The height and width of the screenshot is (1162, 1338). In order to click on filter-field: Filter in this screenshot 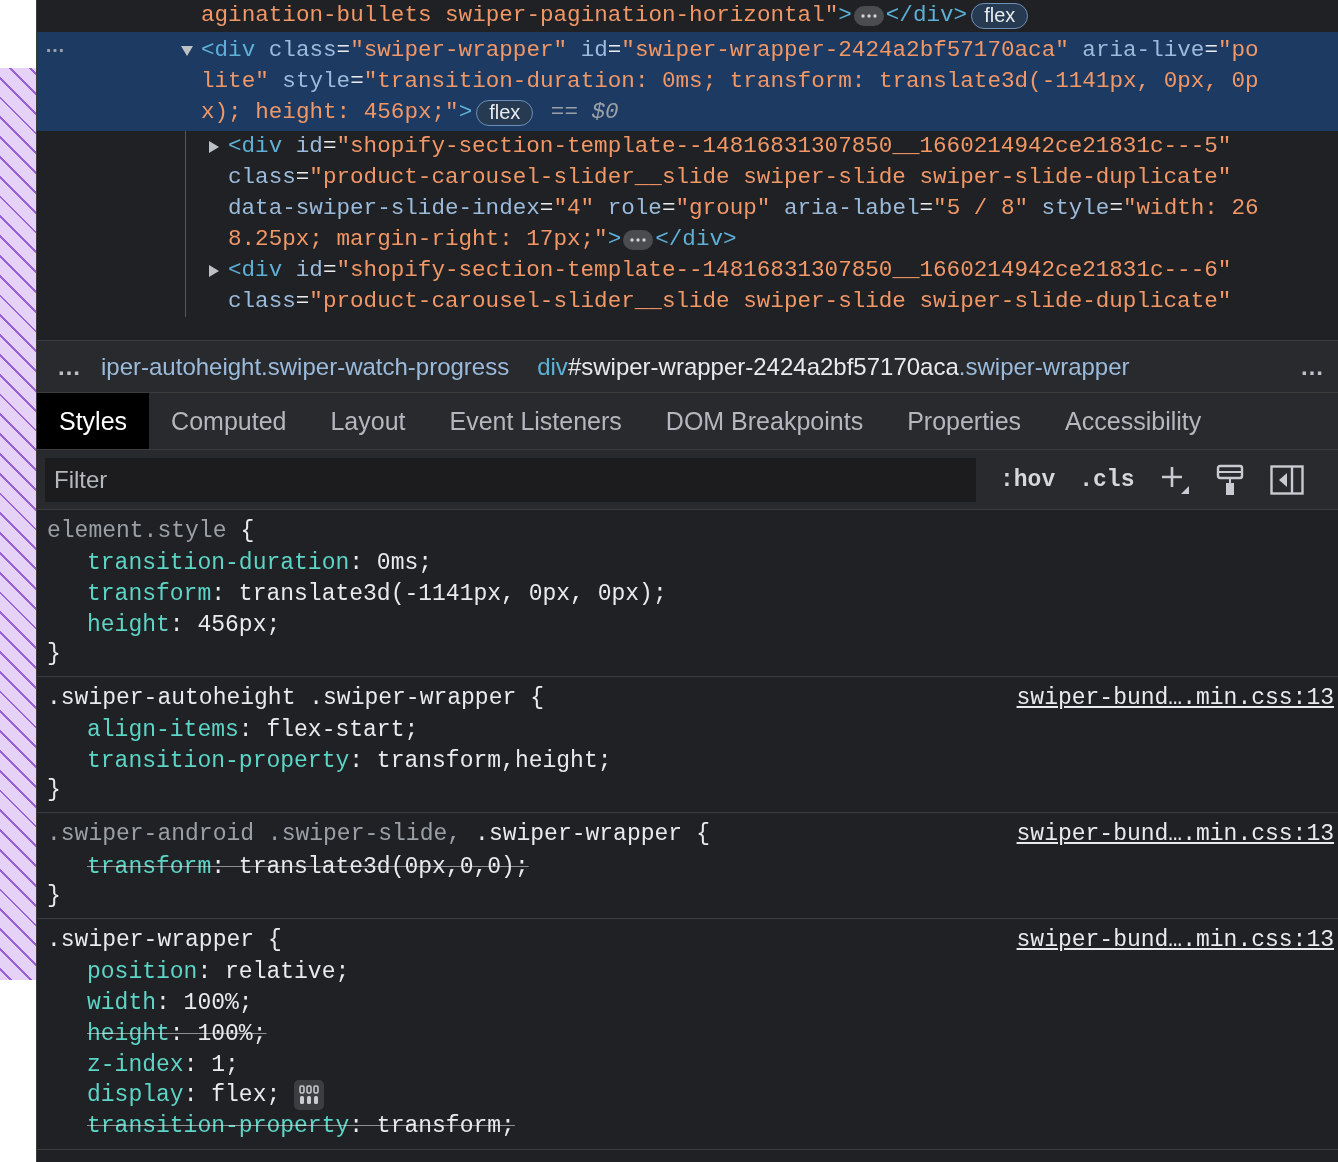, I will do `click(510, 479)`.